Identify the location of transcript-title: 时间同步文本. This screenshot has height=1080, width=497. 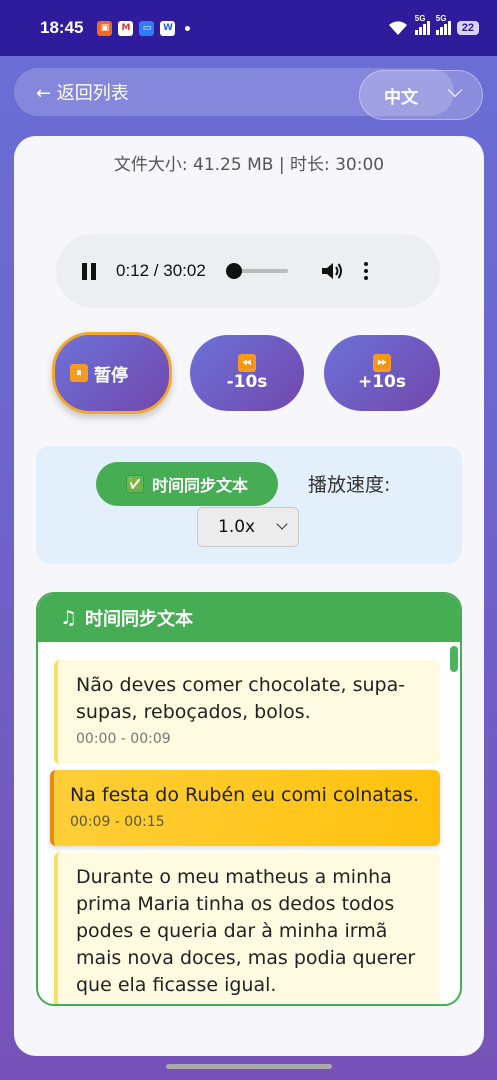
(139, 619).